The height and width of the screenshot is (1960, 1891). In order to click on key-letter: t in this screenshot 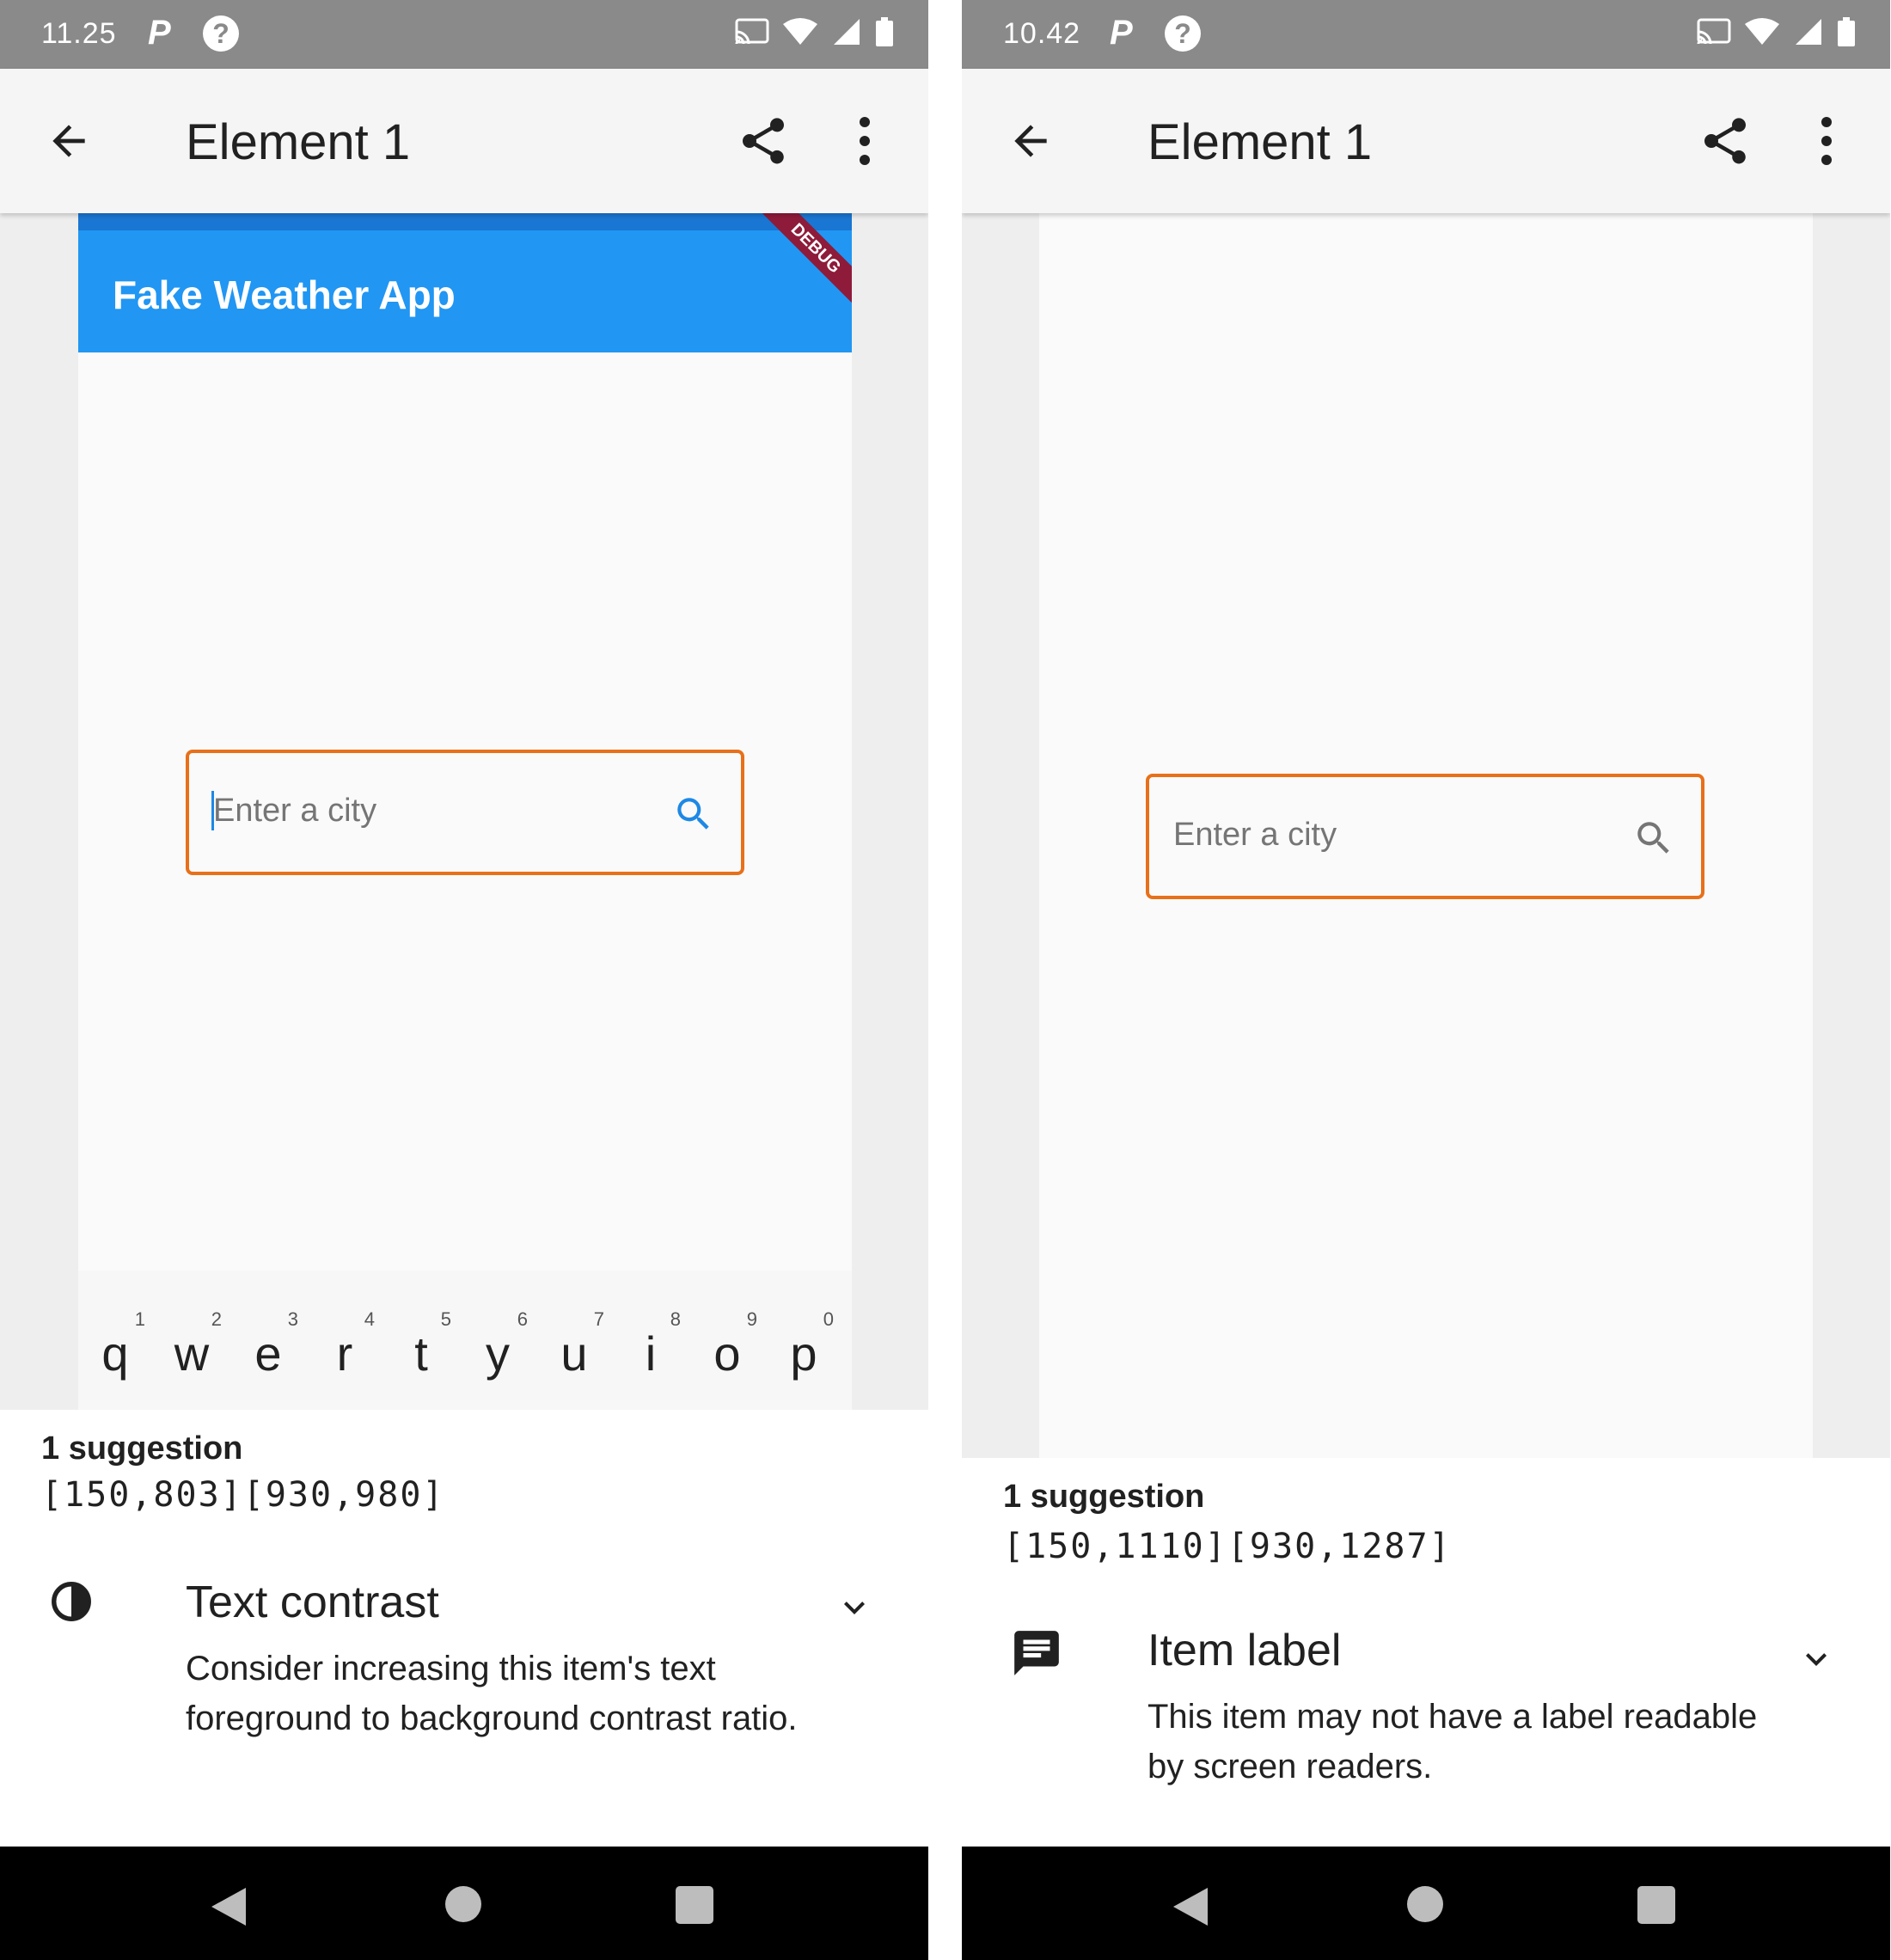, I will do `click(421, 1353)`.